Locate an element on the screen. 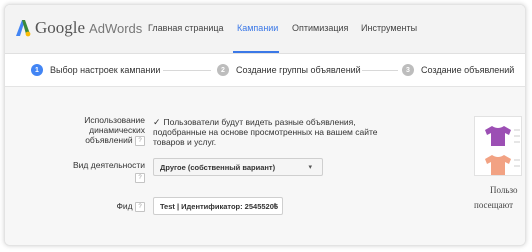 The image size is (532, 252). feed-label: Фид ? is located at coordinates (98, 206).